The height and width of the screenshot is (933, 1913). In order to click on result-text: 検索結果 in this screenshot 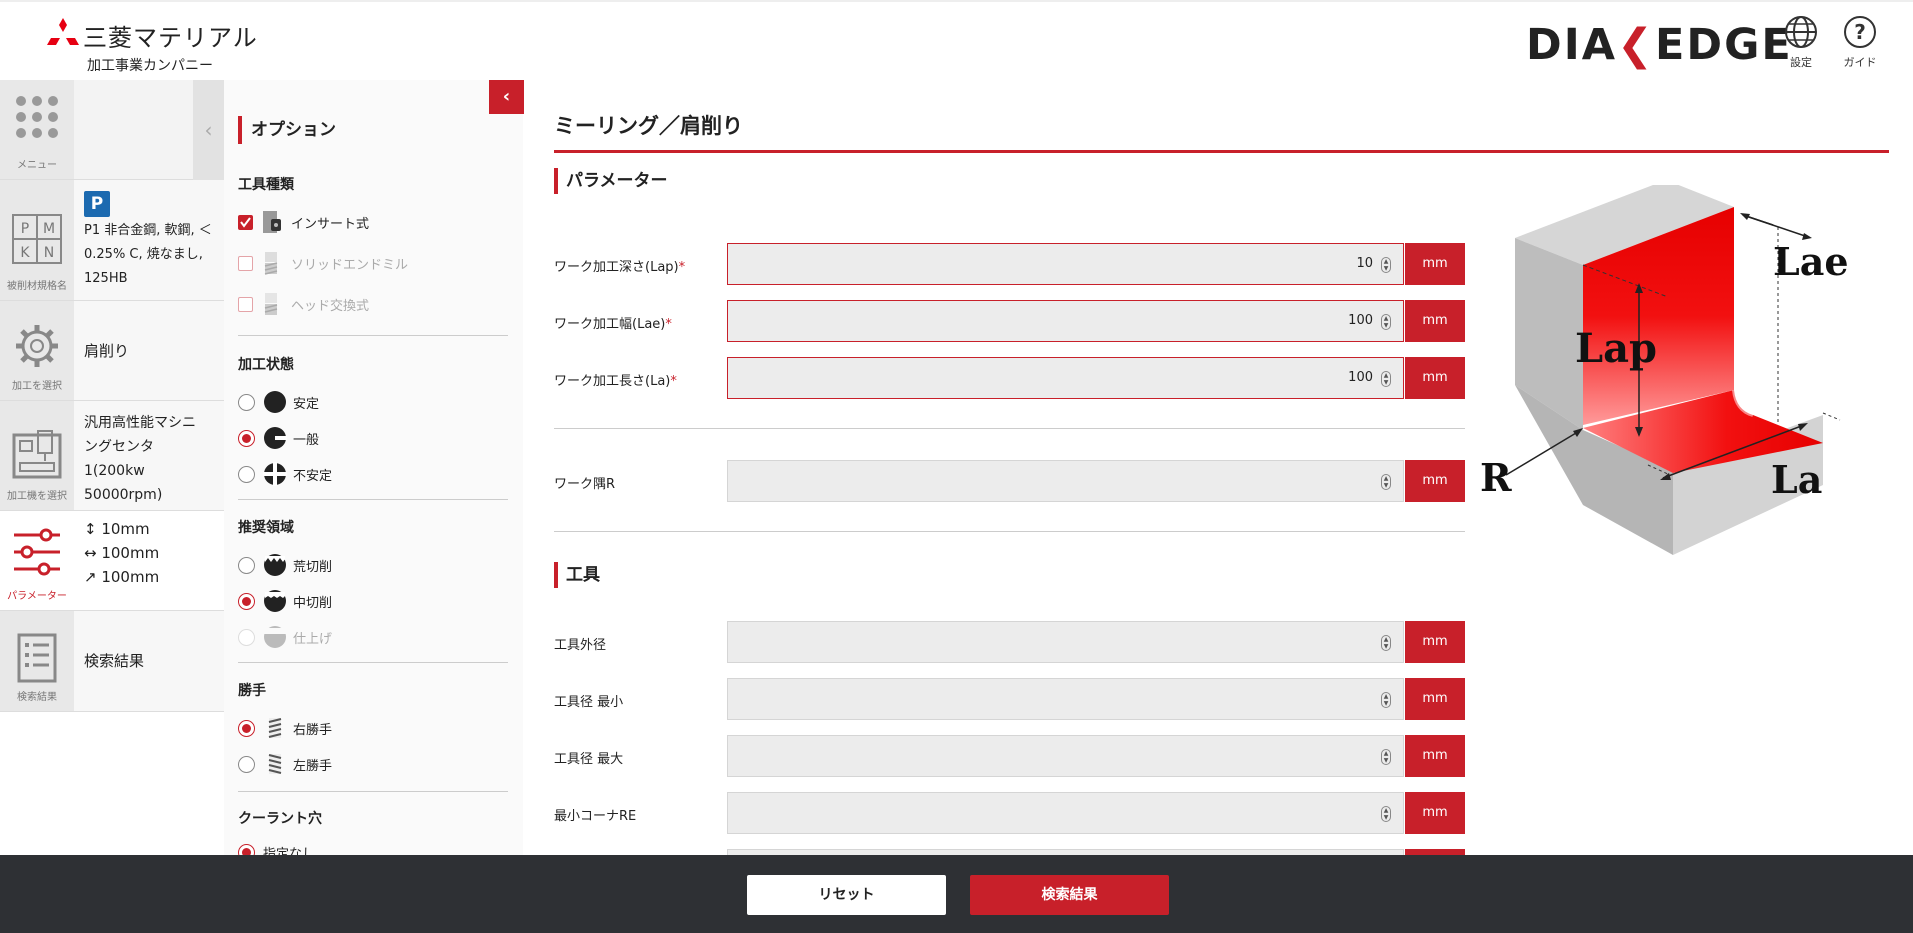, I will do `click(114, 661)`.